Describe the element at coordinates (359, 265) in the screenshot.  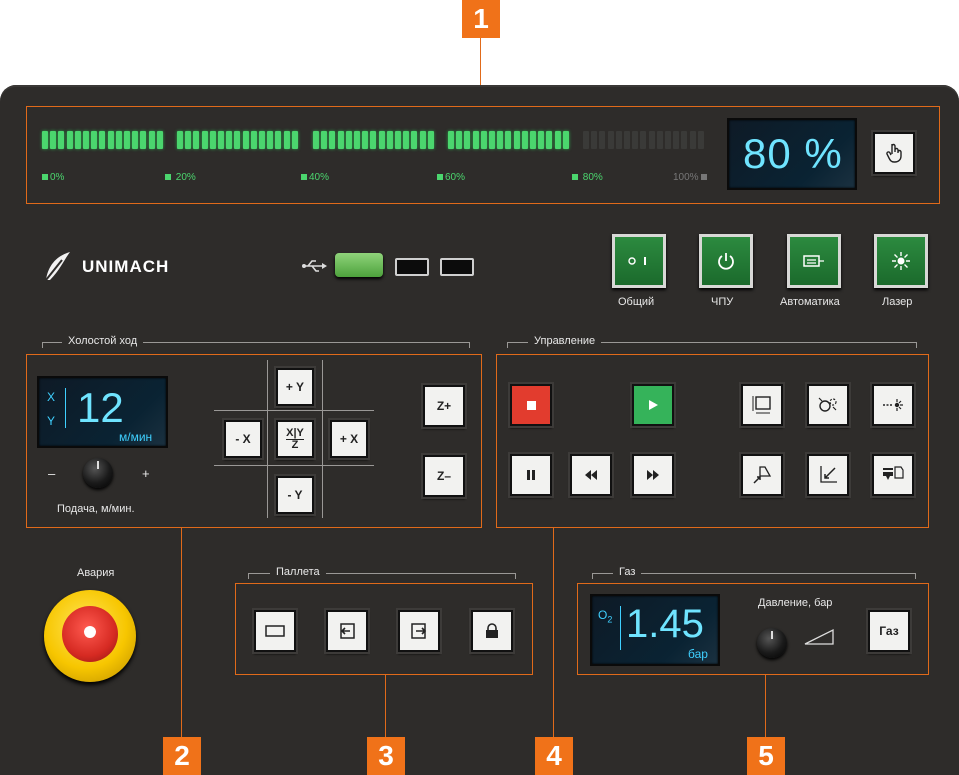
I see `usb-stick` at that location.